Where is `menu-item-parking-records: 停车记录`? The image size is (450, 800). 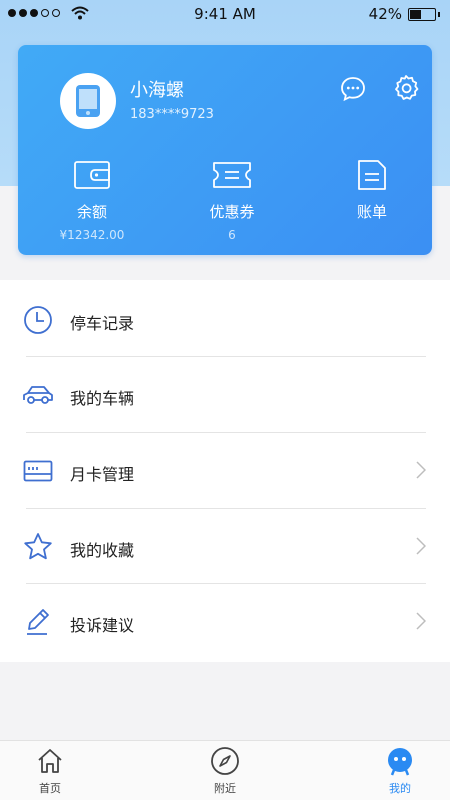
menu-item-parking-records: 停车记录 is located at coordinates (225, 319).